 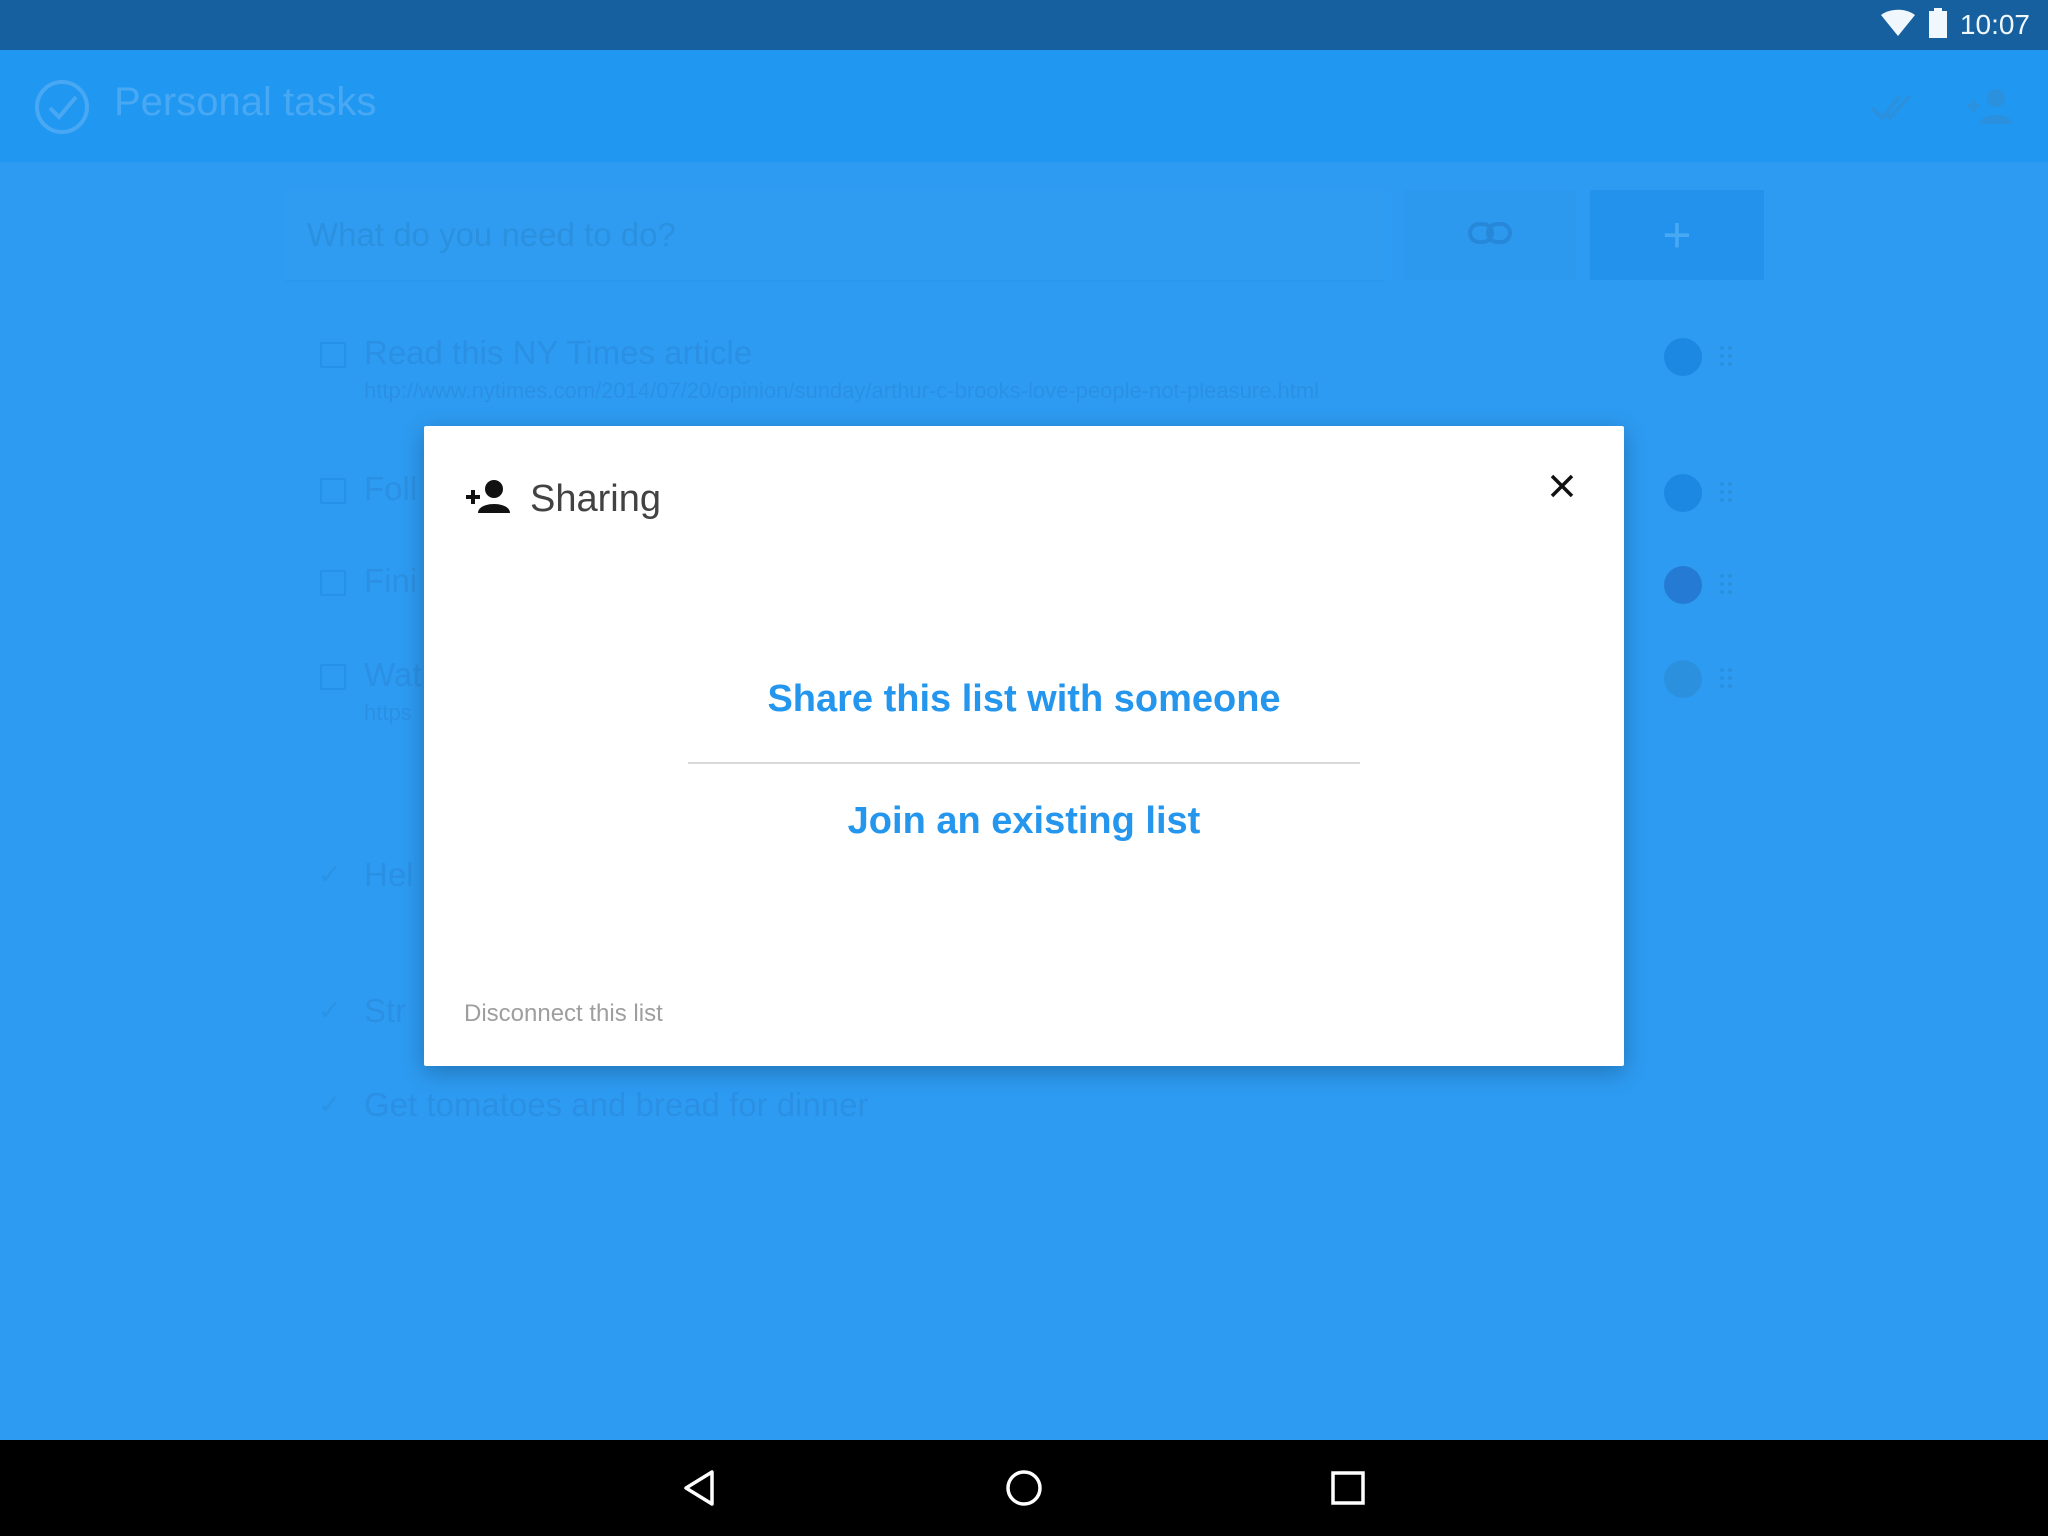 What do you see at coordinates (488, 499) in the screenshot?
I see `person-add-icon` at bounding box center [488, 499].